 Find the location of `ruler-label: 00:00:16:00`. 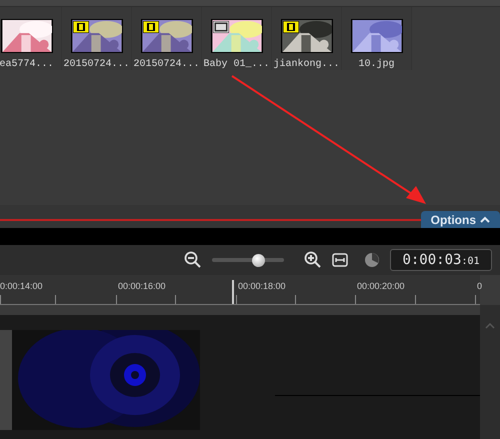

ruler-label: 00:00:16:00 is located at coordinates (142, 286).